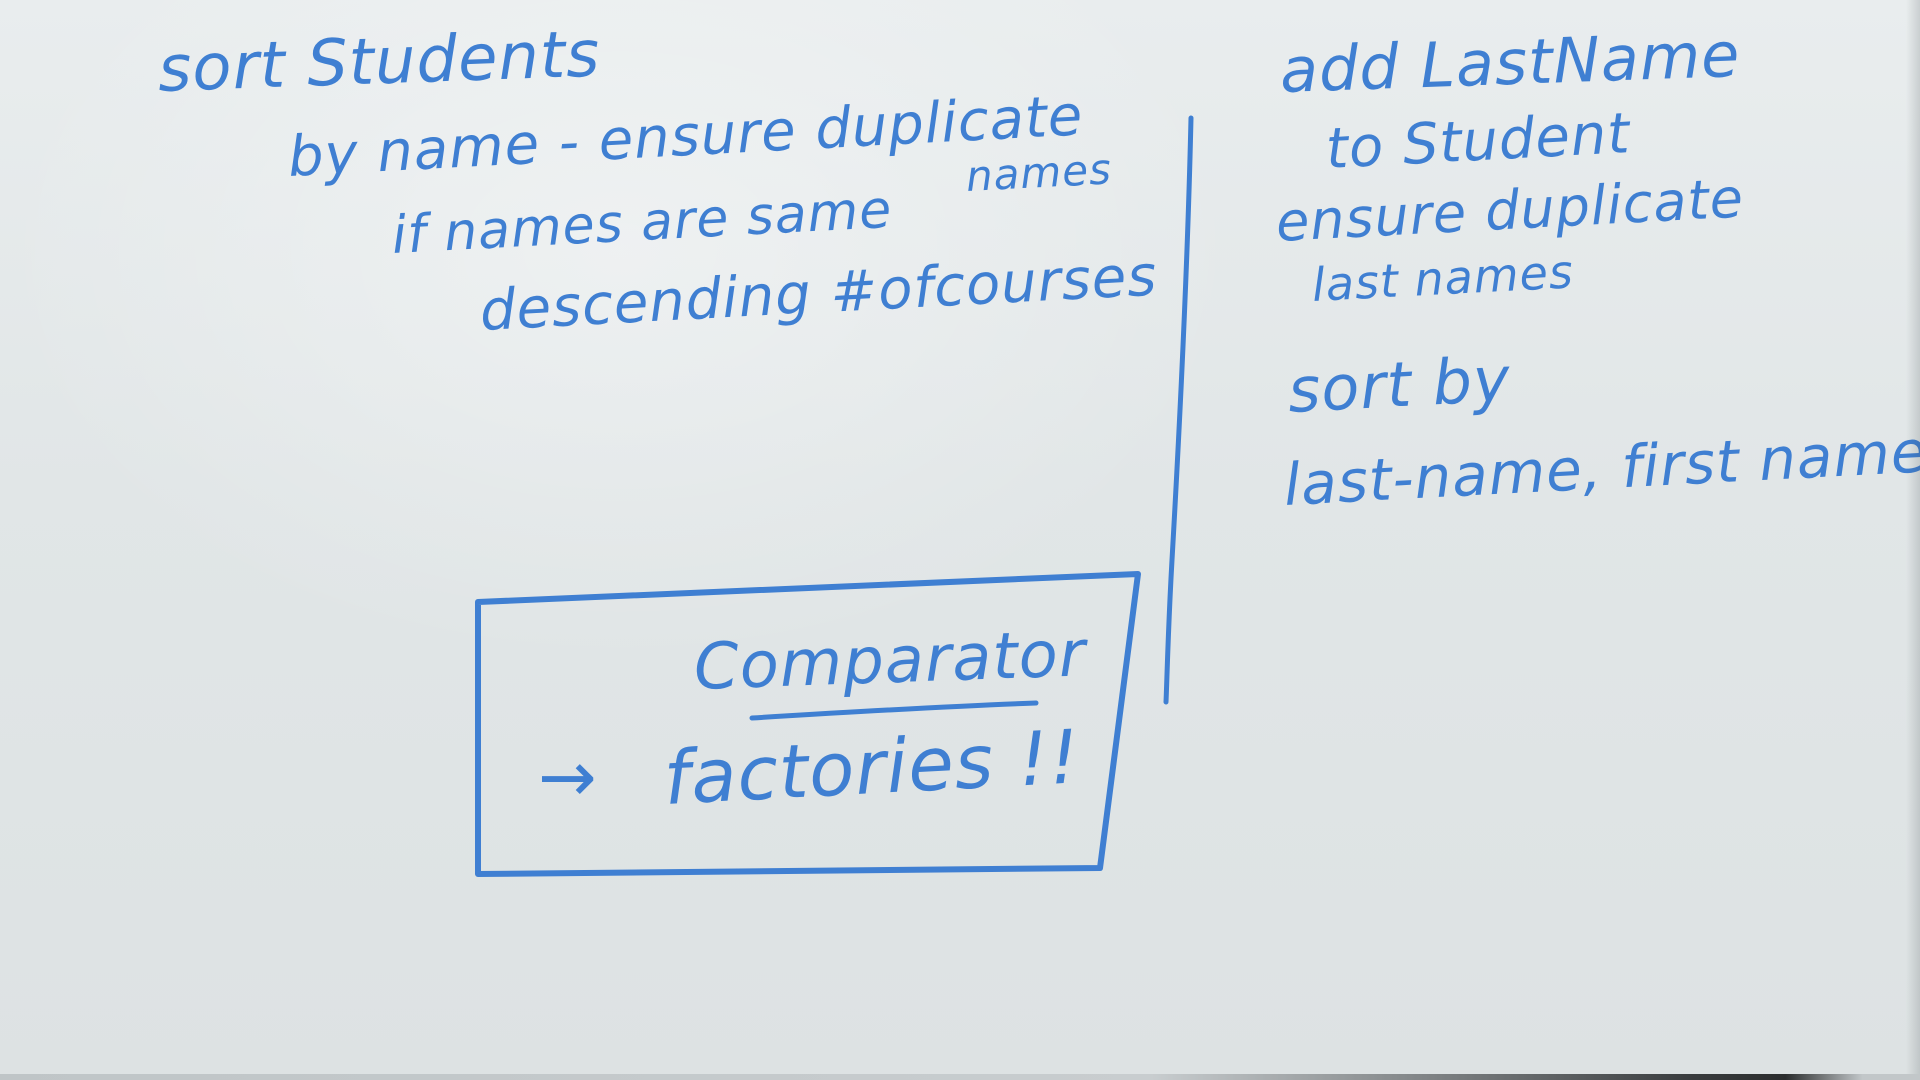 This screenshot has height=1080, width=1920. I want to click on factories-text: factories !!, so click(871, 768).